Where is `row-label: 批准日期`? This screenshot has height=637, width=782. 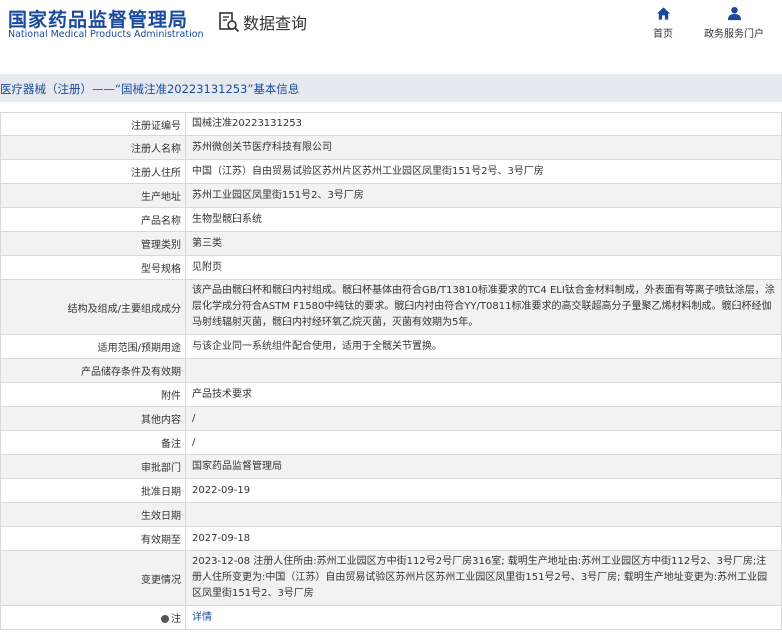
row-label: 批准日期 is located at coordinates (93, 490).